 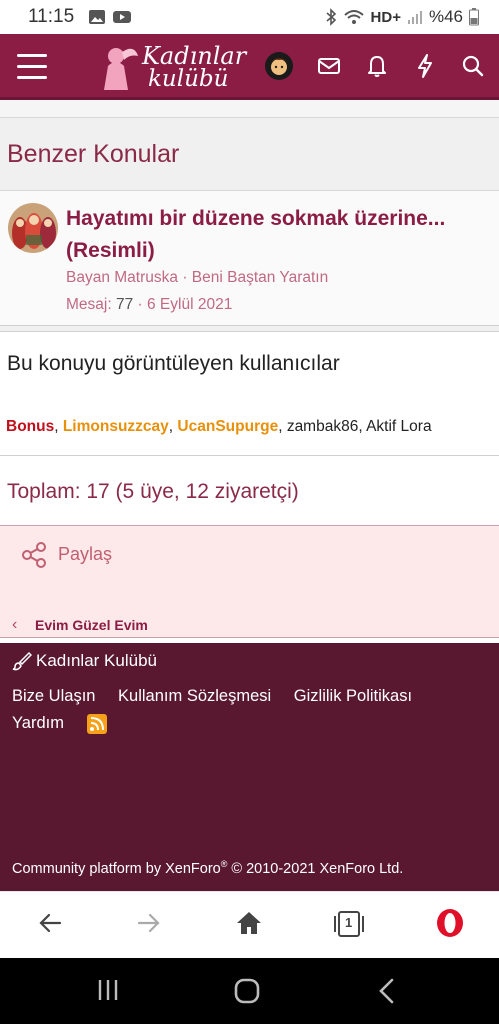 I want to click on viewers-total: Toplam: 17 (5 üye, 12 ziyaretçi), so click(x=249, y=491).